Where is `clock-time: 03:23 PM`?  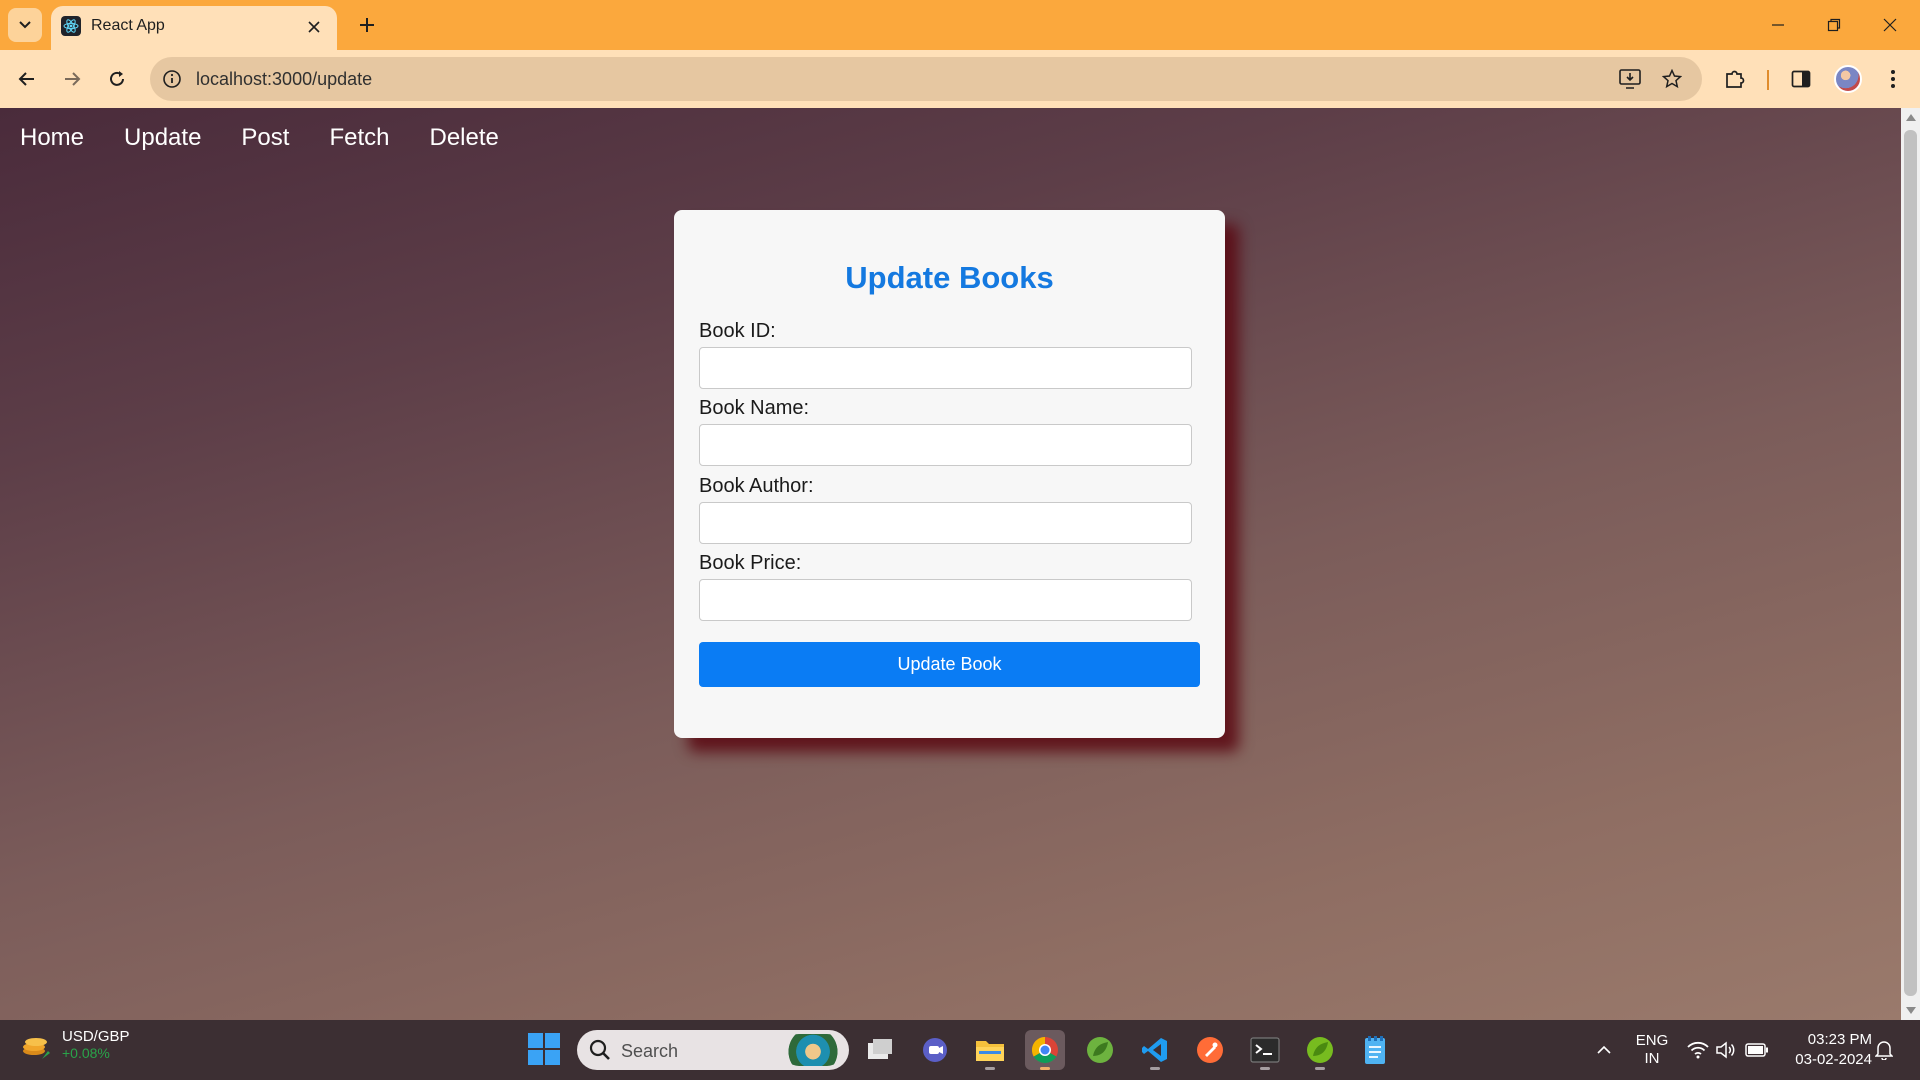
clock-time: 03:23 PM is located at coordinates (1839, 1039).